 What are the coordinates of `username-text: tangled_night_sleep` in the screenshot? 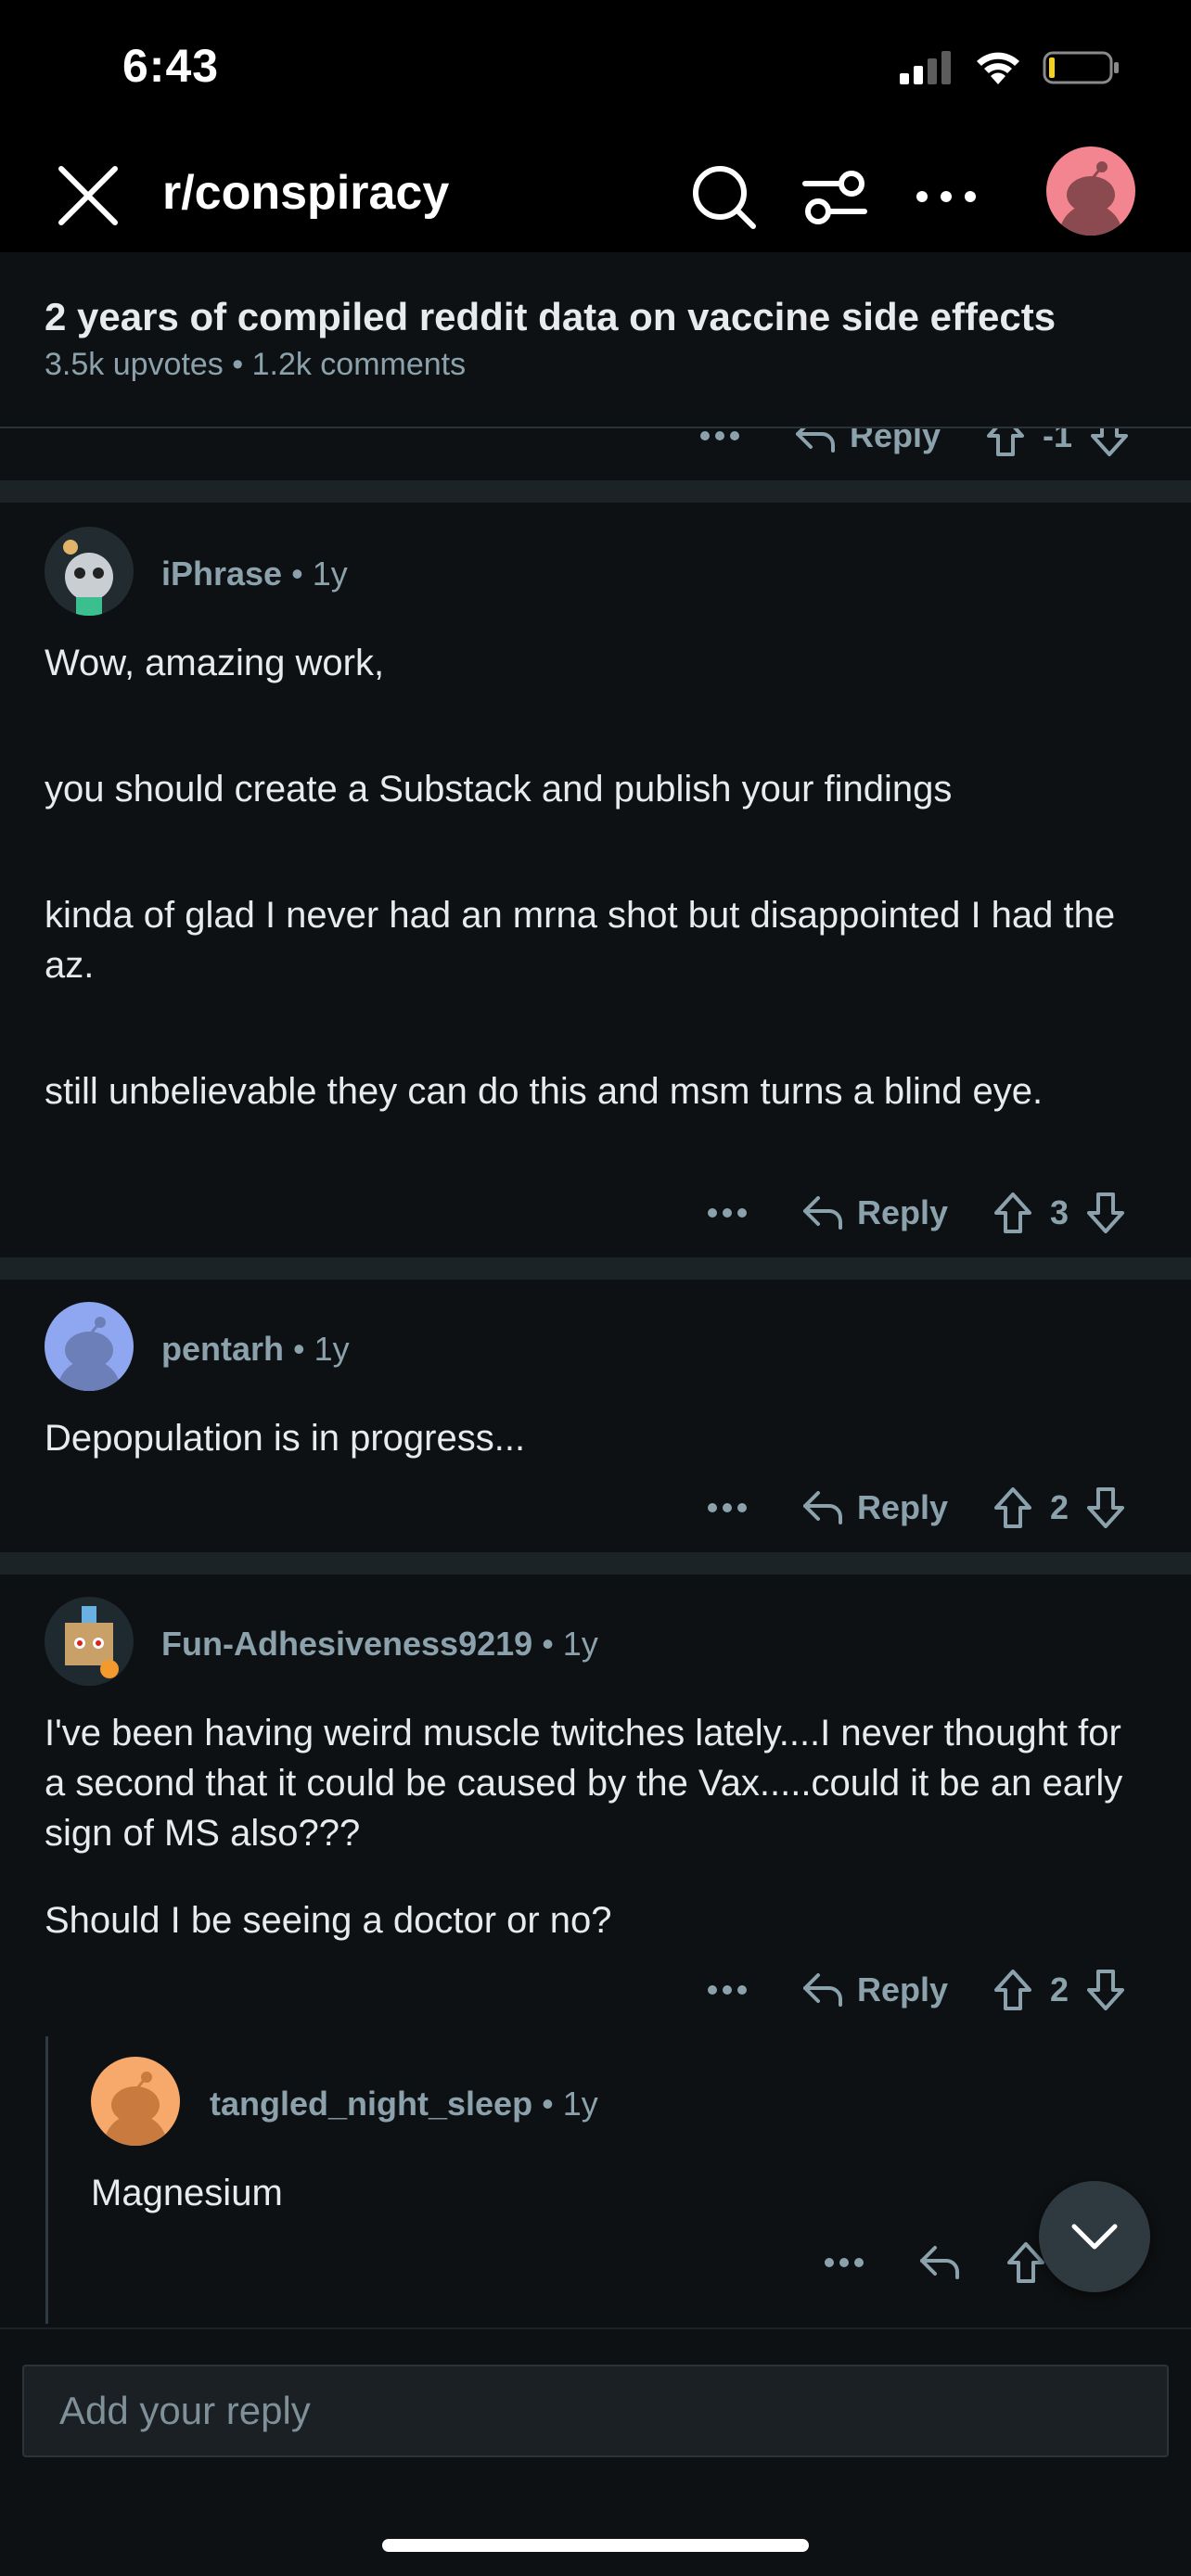 It's located at (371, 2104).